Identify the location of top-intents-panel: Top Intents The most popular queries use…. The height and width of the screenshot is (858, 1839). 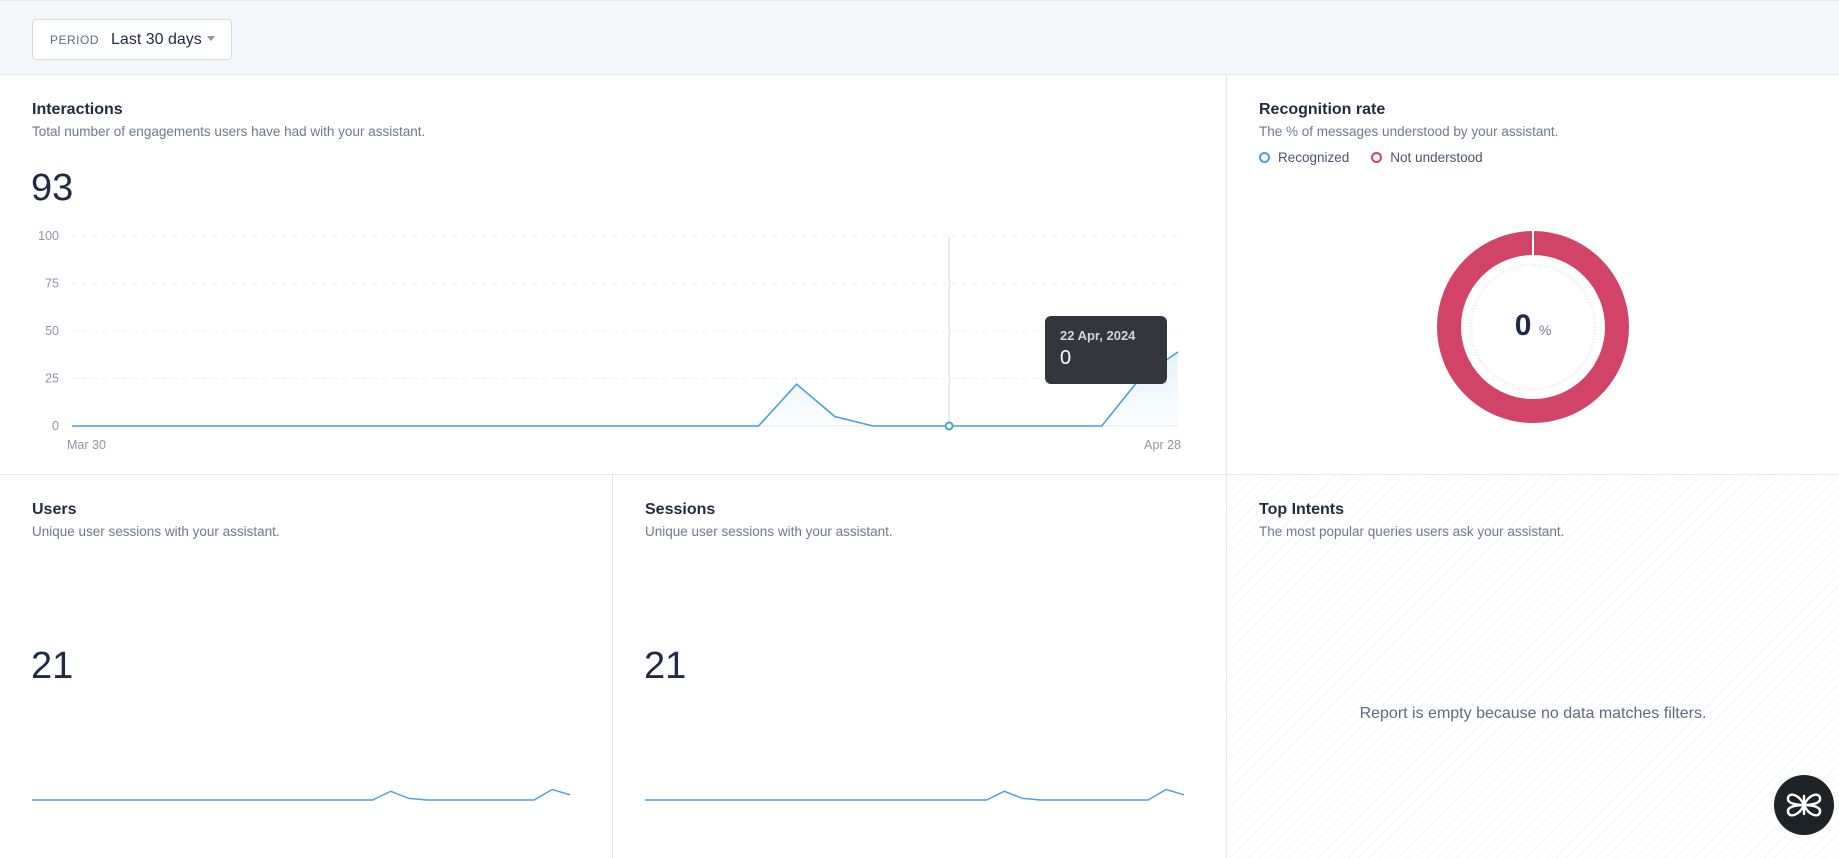
(1533, 666).